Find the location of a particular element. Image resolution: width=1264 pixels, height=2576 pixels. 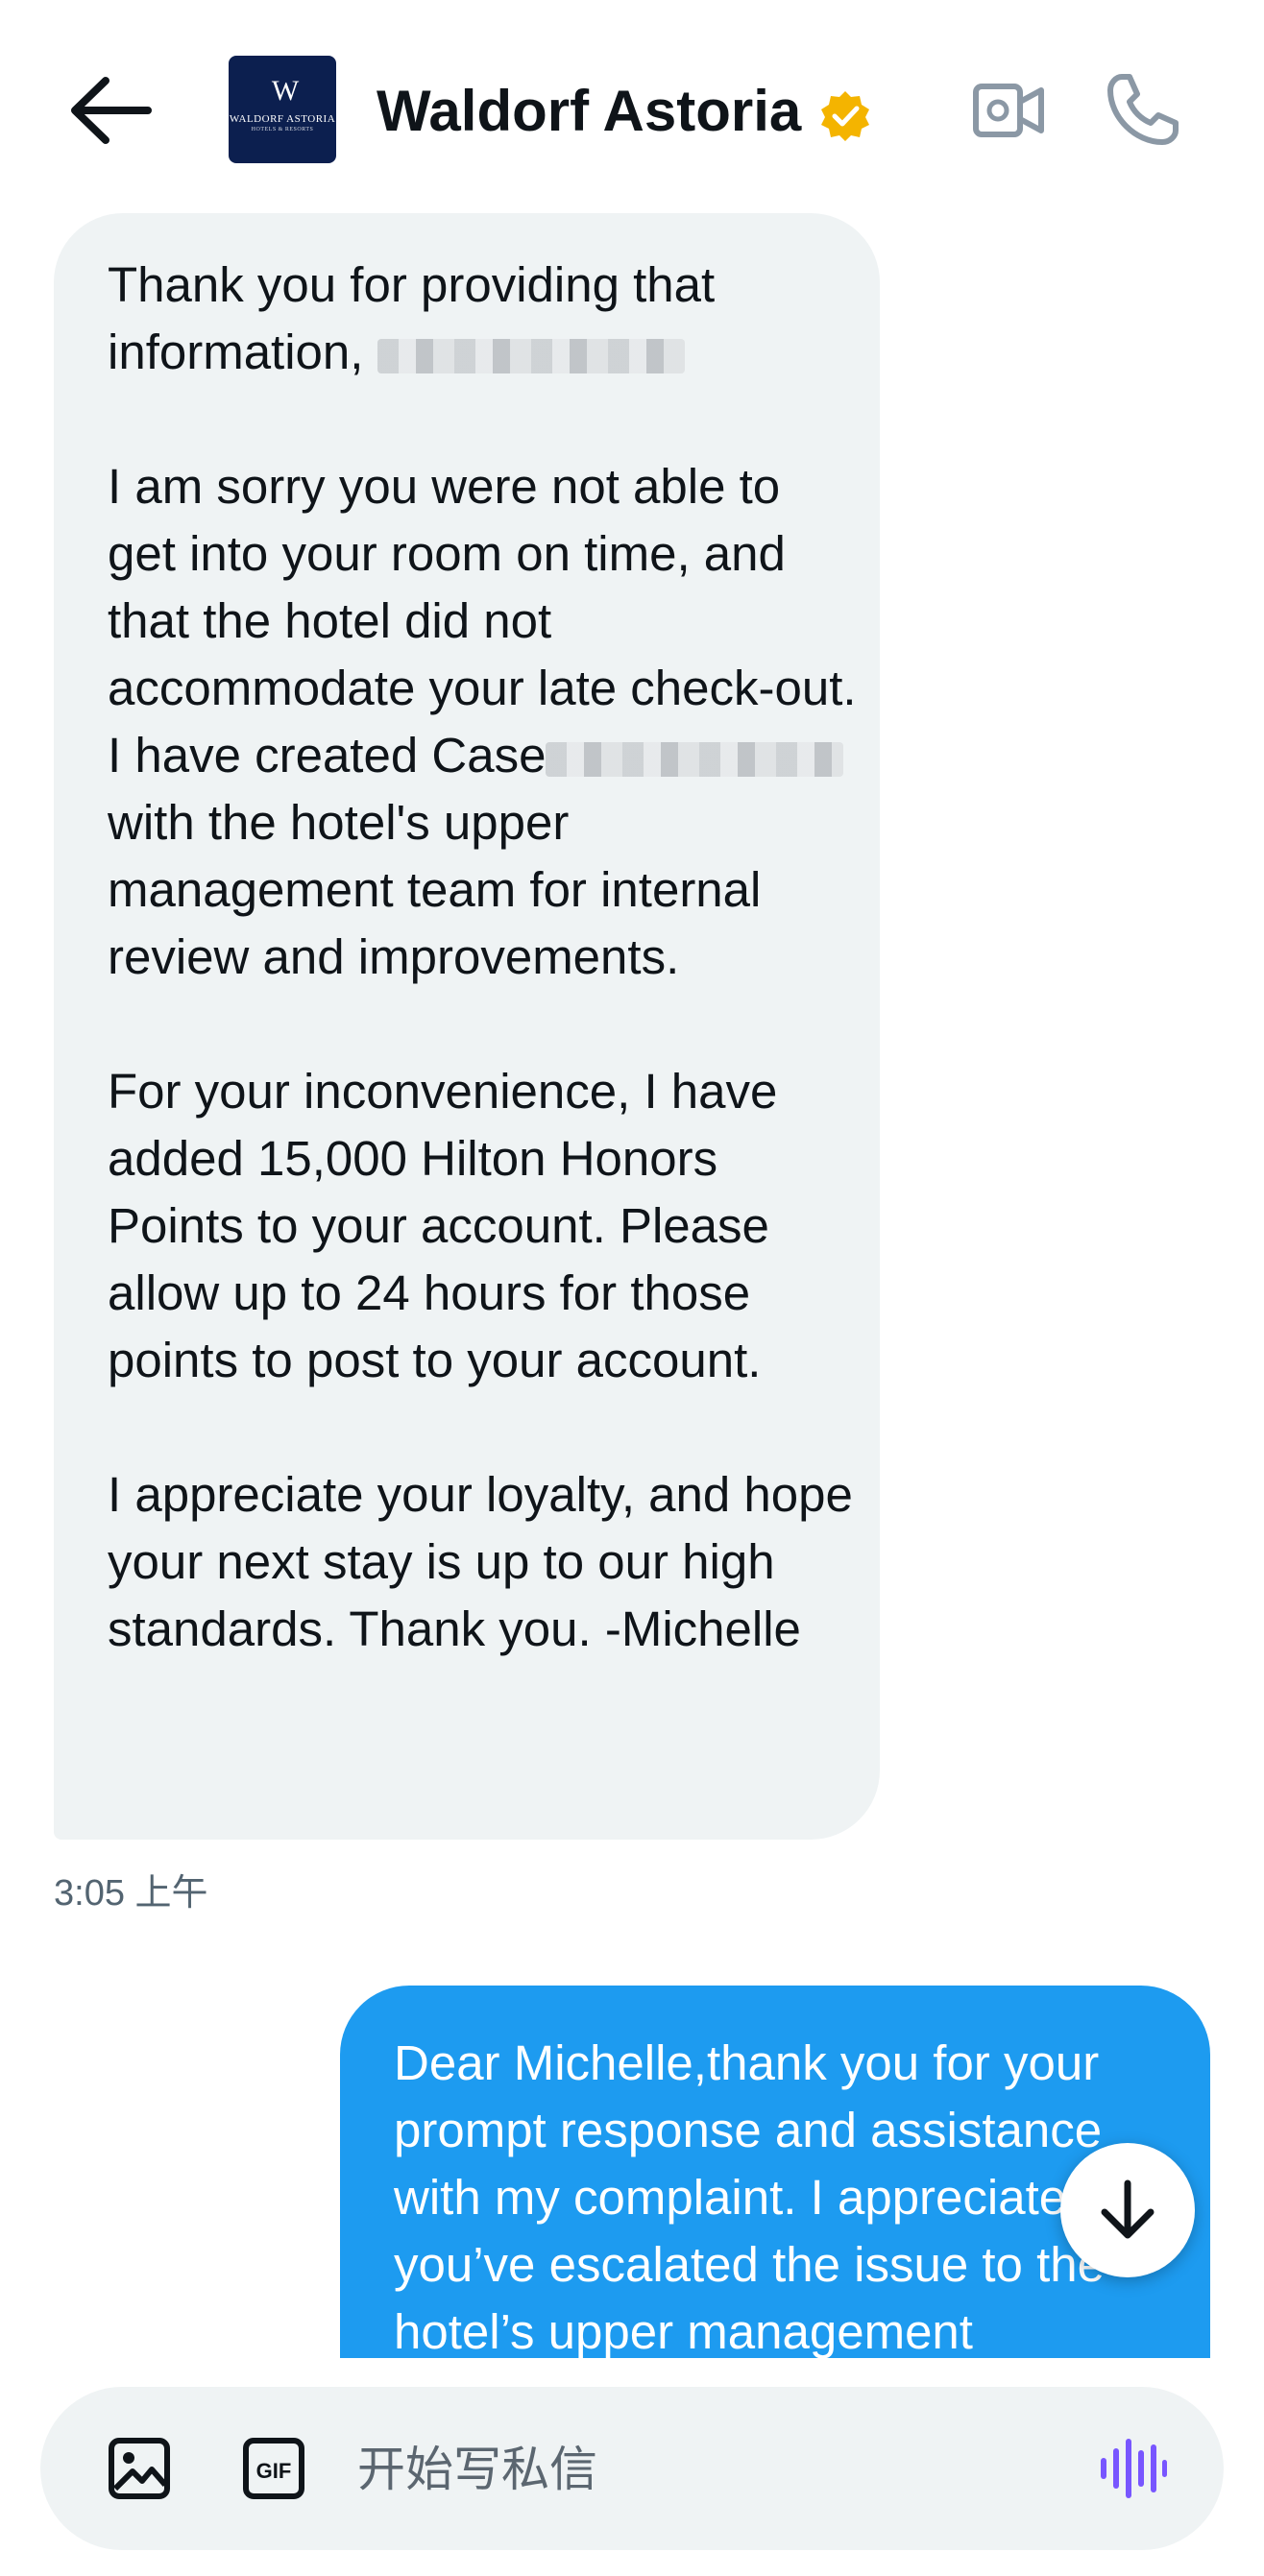

message-input is located at coordinates (722, 2469).